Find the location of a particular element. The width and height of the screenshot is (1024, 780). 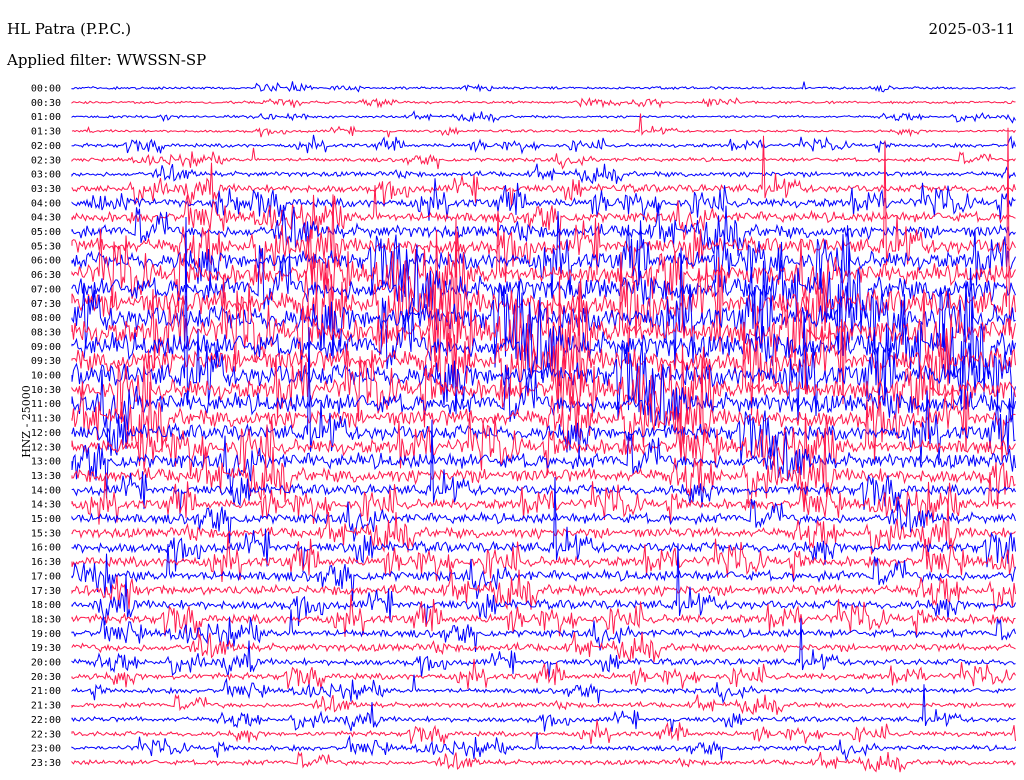

row-time-label: 22:30 is located at coordinates (46, 734).